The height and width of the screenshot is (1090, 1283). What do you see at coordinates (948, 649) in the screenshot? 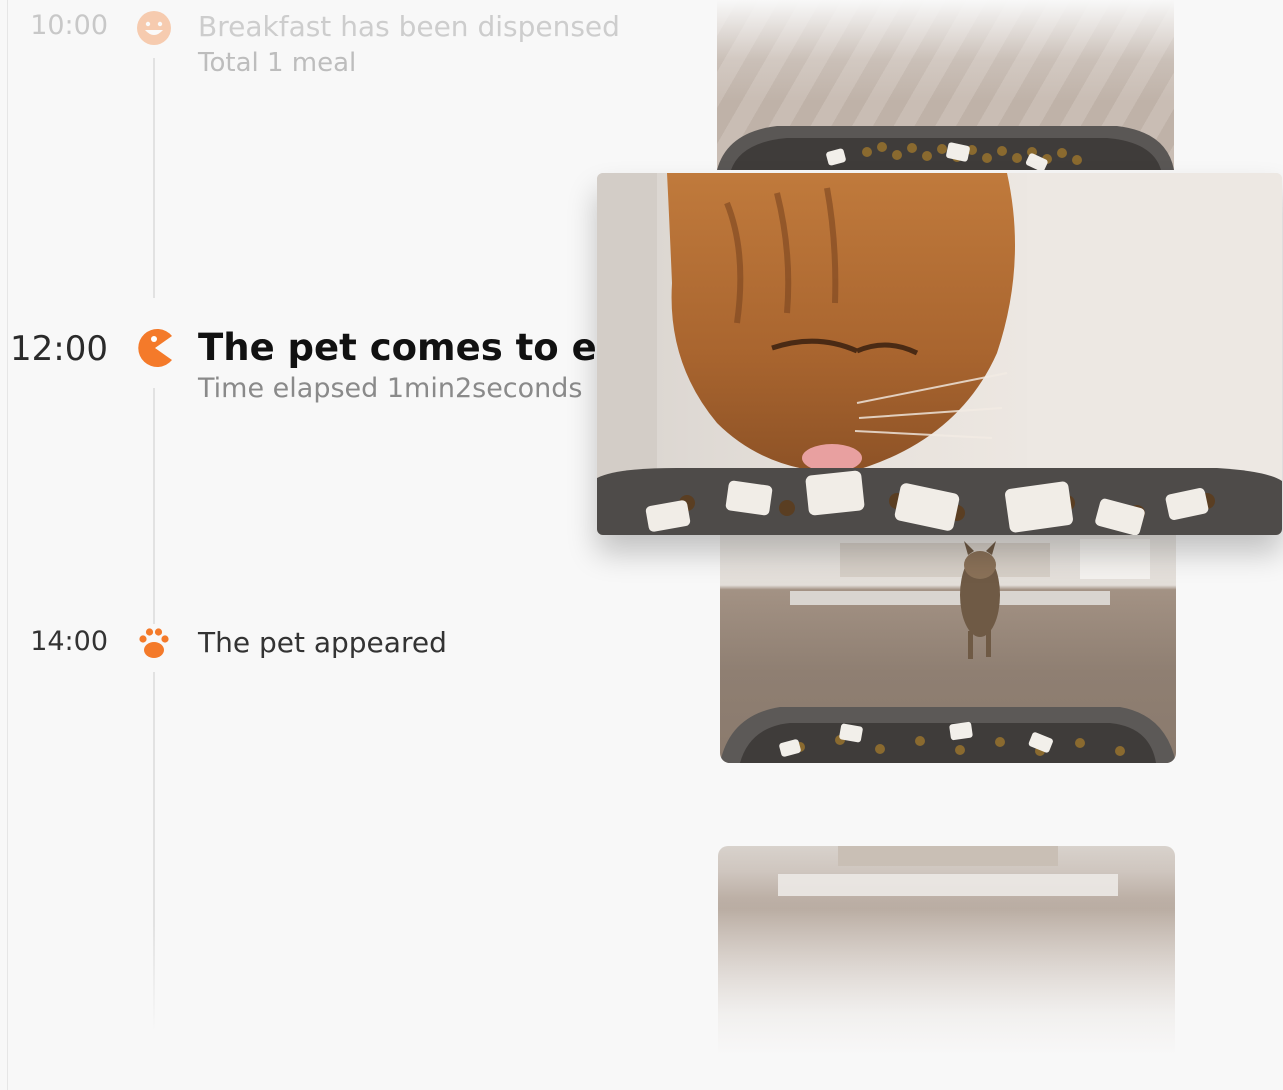
I see `snapshot-cat-walking` at bounding box center [948, 649].